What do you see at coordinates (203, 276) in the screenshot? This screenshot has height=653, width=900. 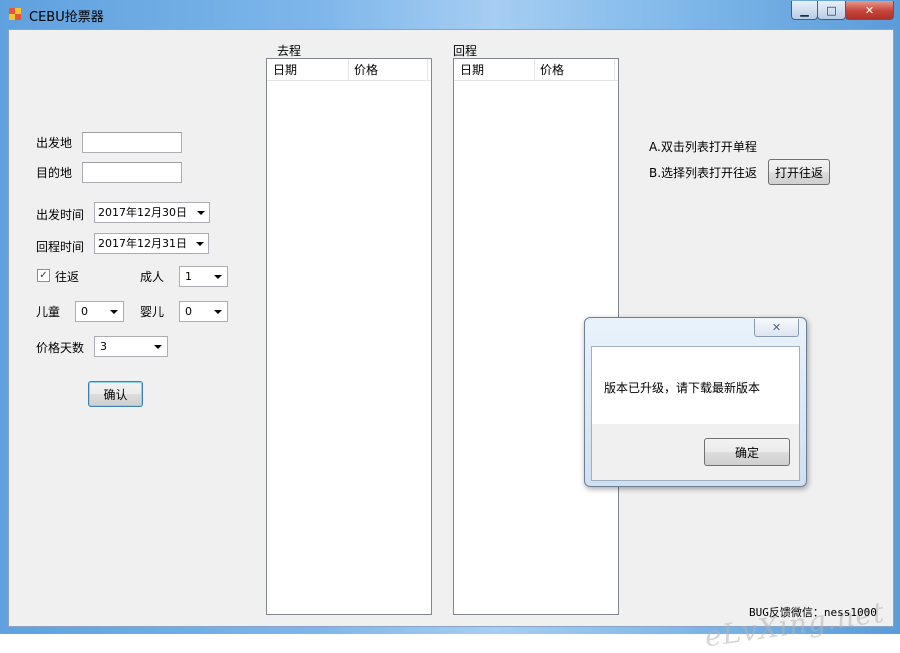 I see `adult-select: 1` at bounding box center [203, 276].